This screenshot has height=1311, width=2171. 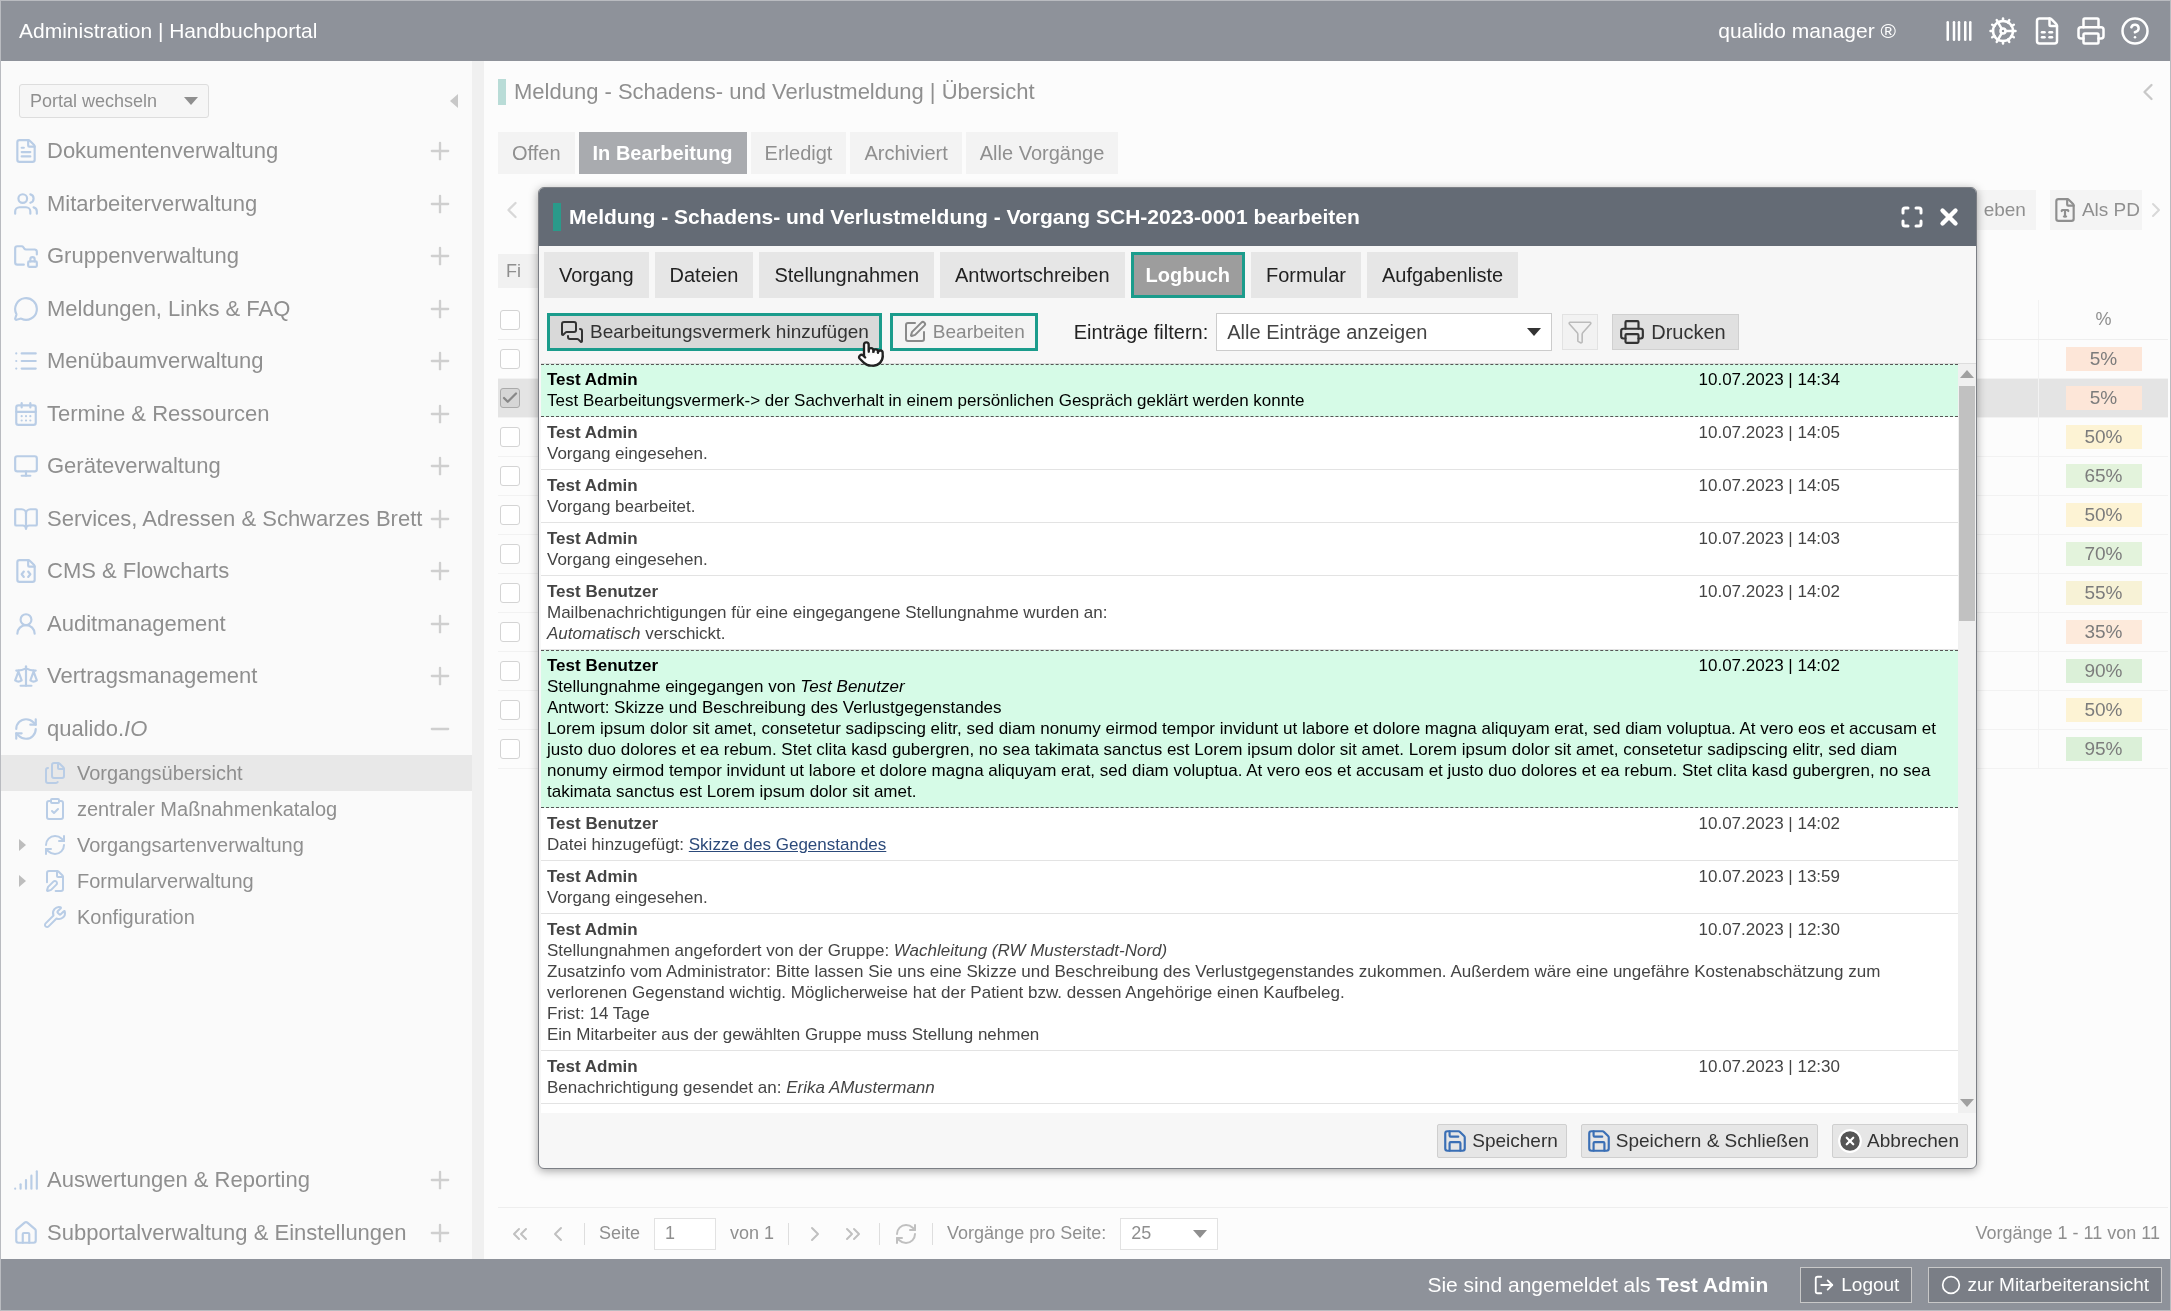 What do you see at coordinates (163, 151) in the screenshot?
I see `nav-item: Dokumentenverwaltung` at bounding box center [163, 151].